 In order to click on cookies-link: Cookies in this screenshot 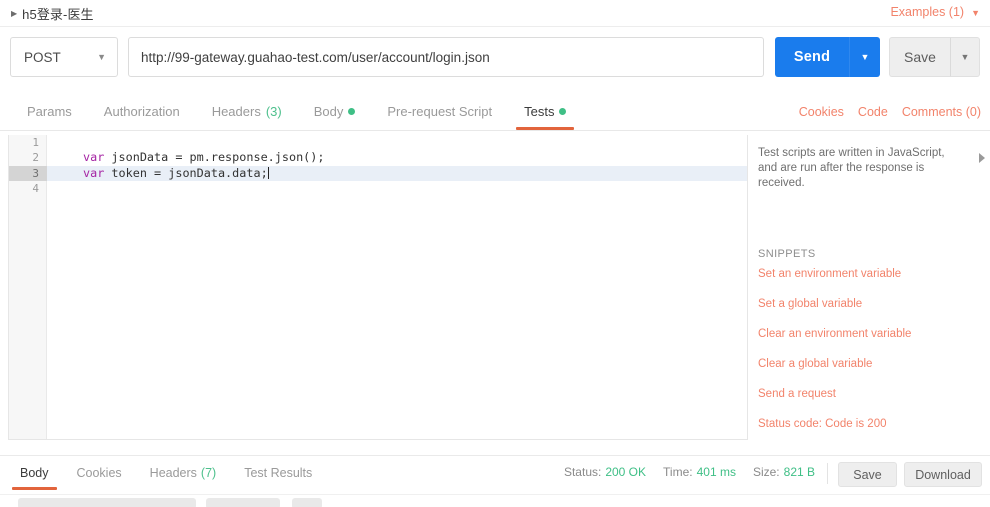, I will do `click(821, 112)`.